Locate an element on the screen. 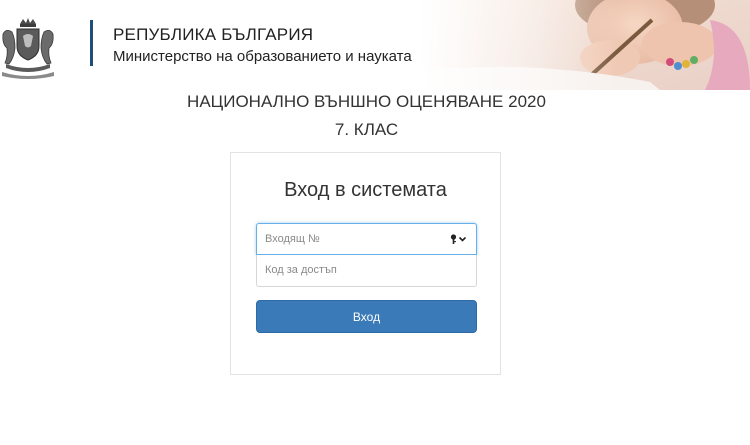 The image size is (750, 445). login-button: Вход is located at coordinates (366, 316).